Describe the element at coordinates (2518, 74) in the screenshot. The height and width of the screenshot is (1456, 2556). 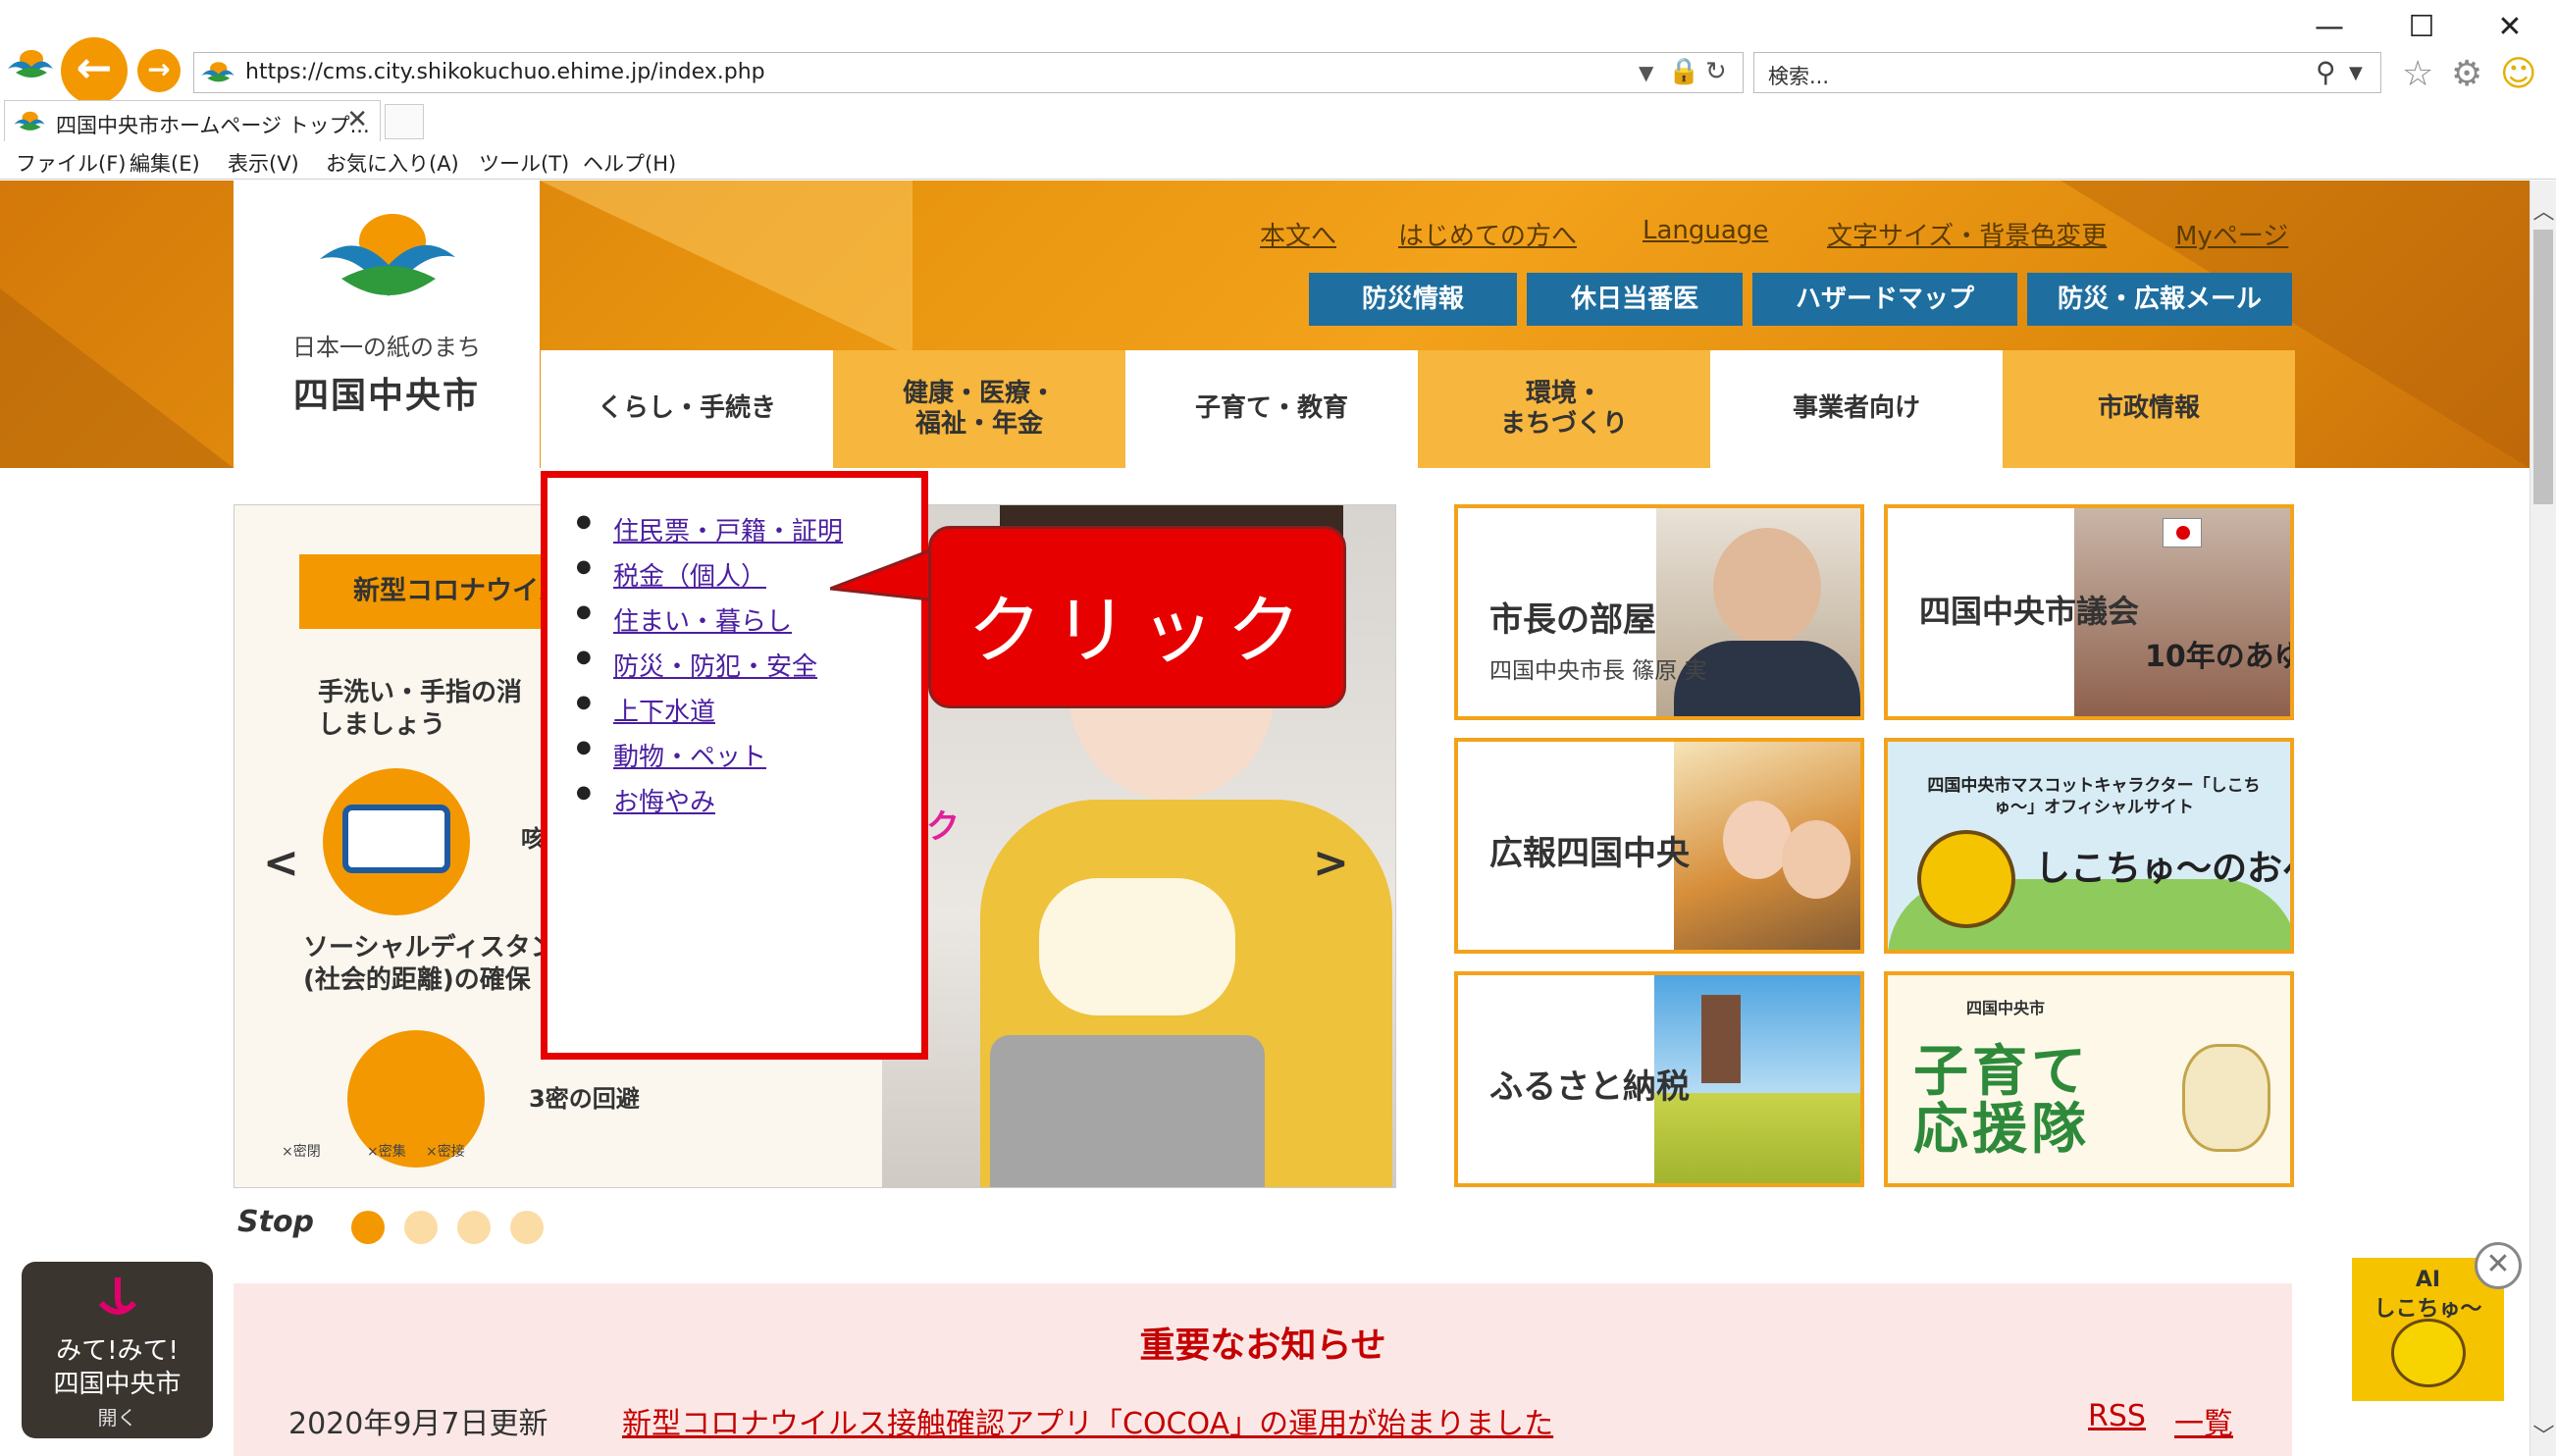
I see `feedback-smiley-icon: ☺` at that location.